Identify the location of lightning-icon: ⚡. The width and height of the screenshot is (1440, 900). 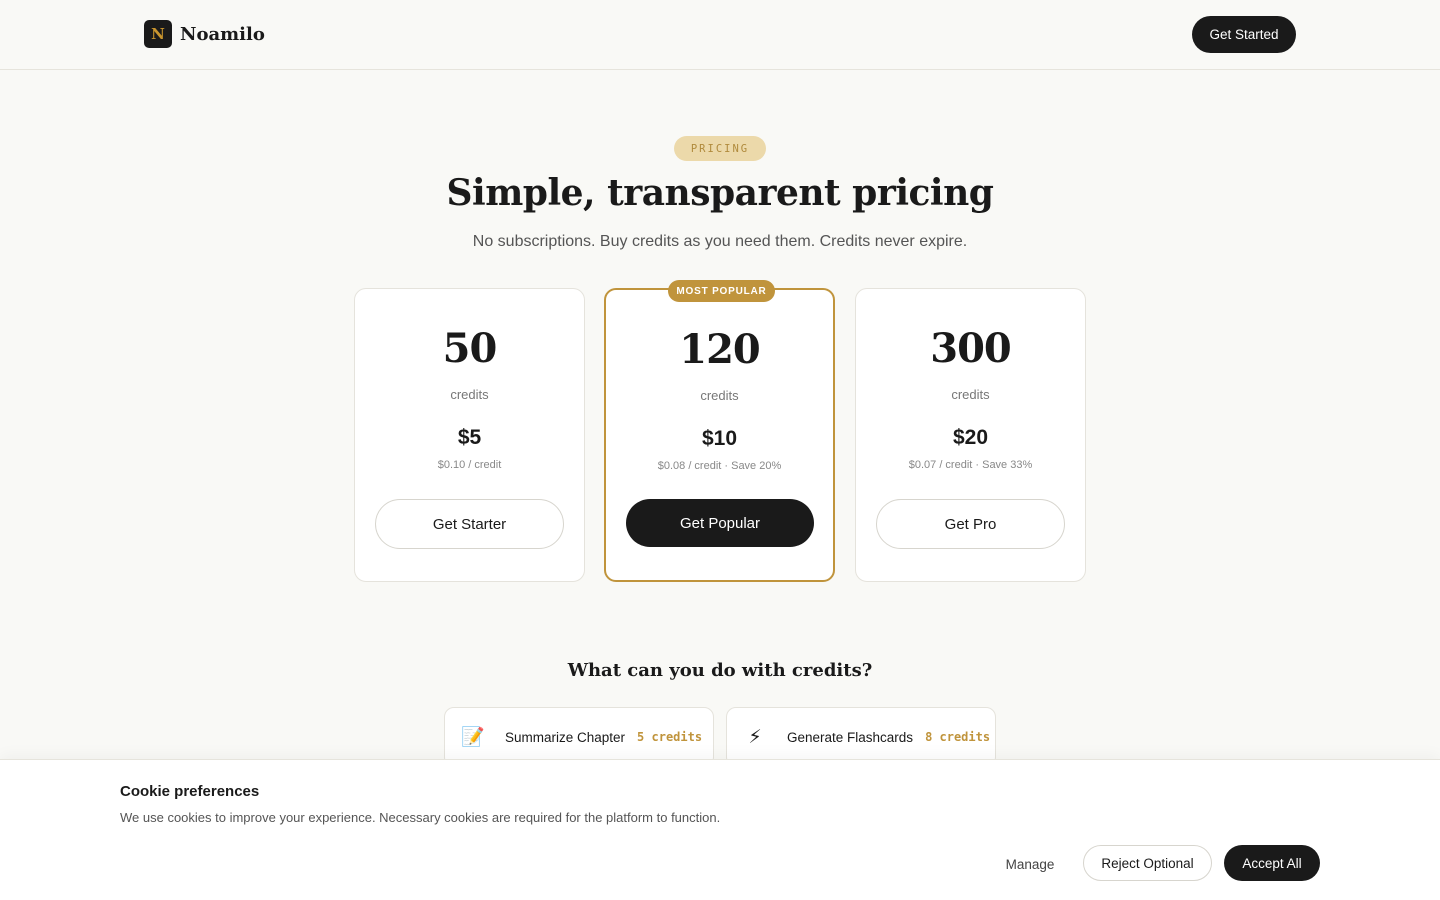
(755, 737).